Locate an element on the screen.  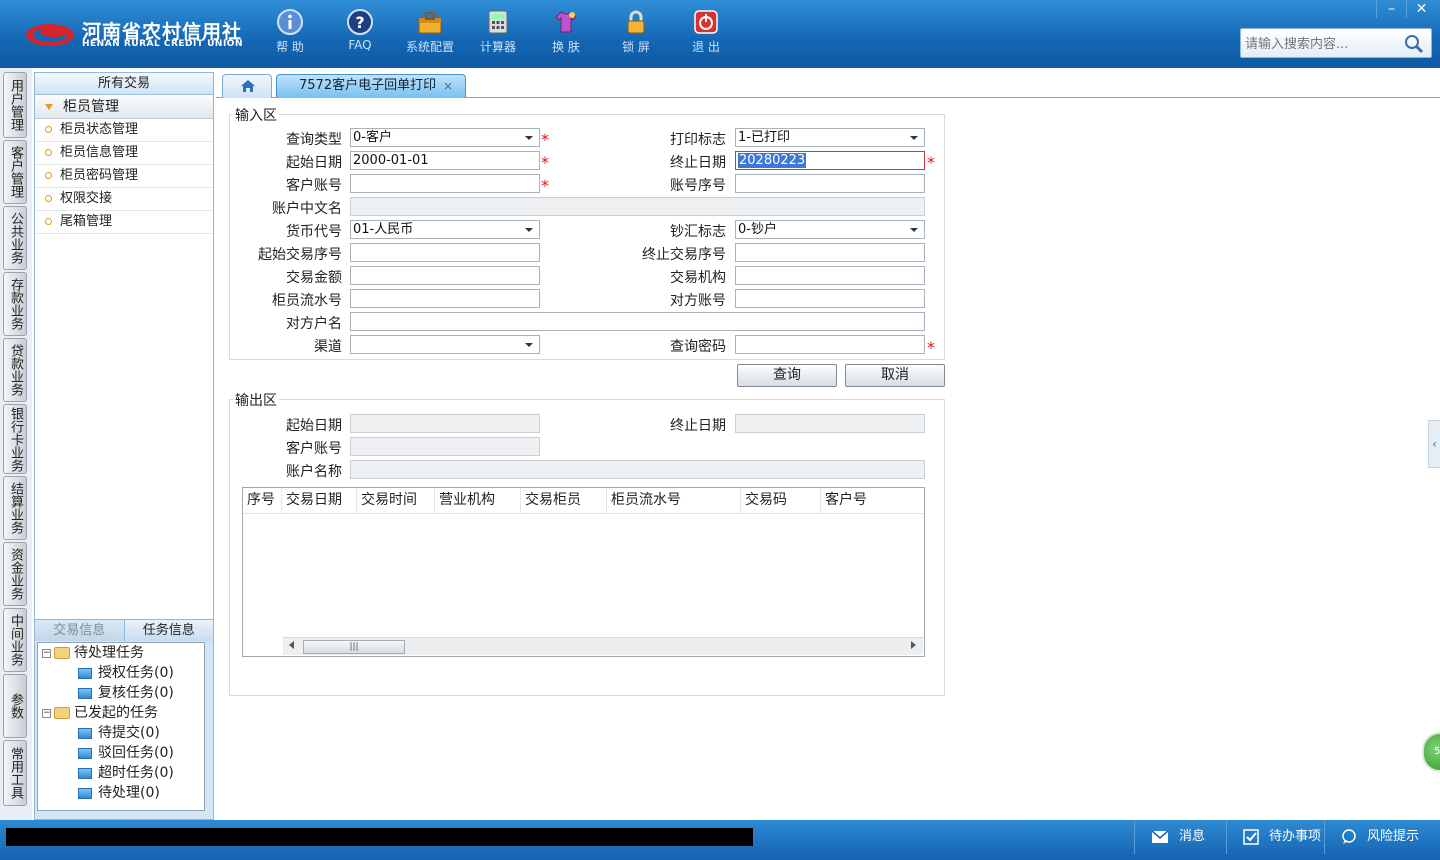
start-seq-input is located at coordinates (445, 252).